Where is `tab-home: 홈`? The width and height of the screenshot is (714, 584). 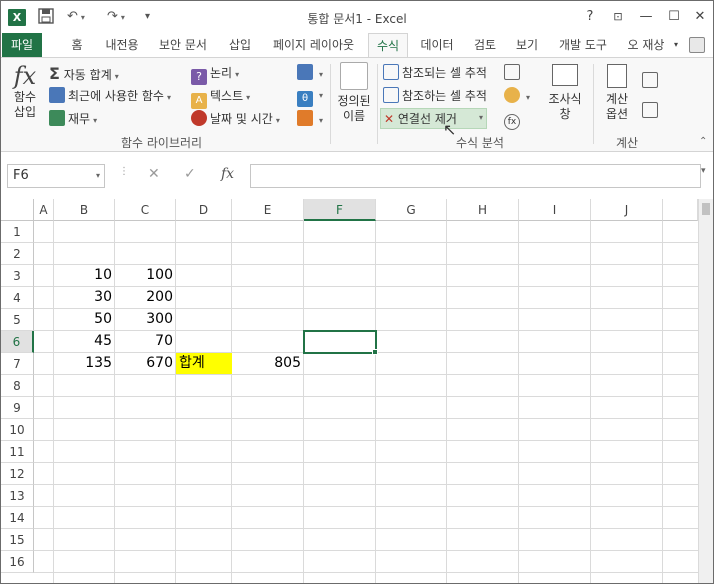
tab-home: 홈 is located at coordinates (77, 45).